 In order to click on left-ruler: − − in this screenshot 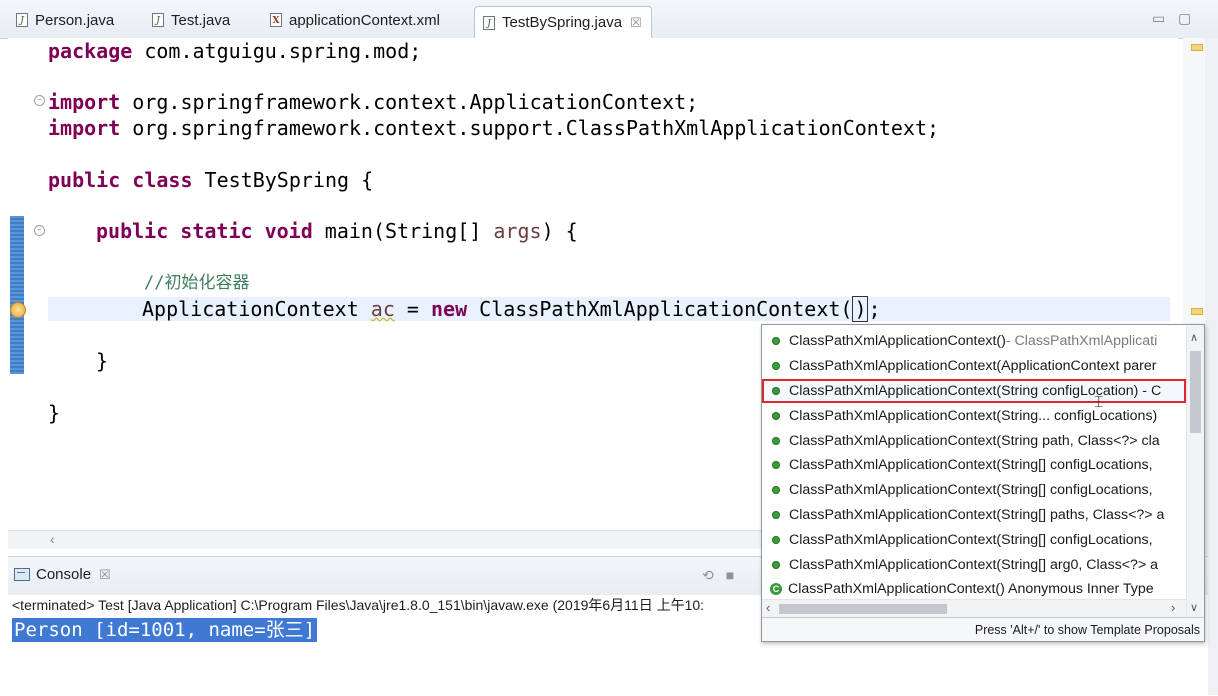, I will do `click(28, 284)`.